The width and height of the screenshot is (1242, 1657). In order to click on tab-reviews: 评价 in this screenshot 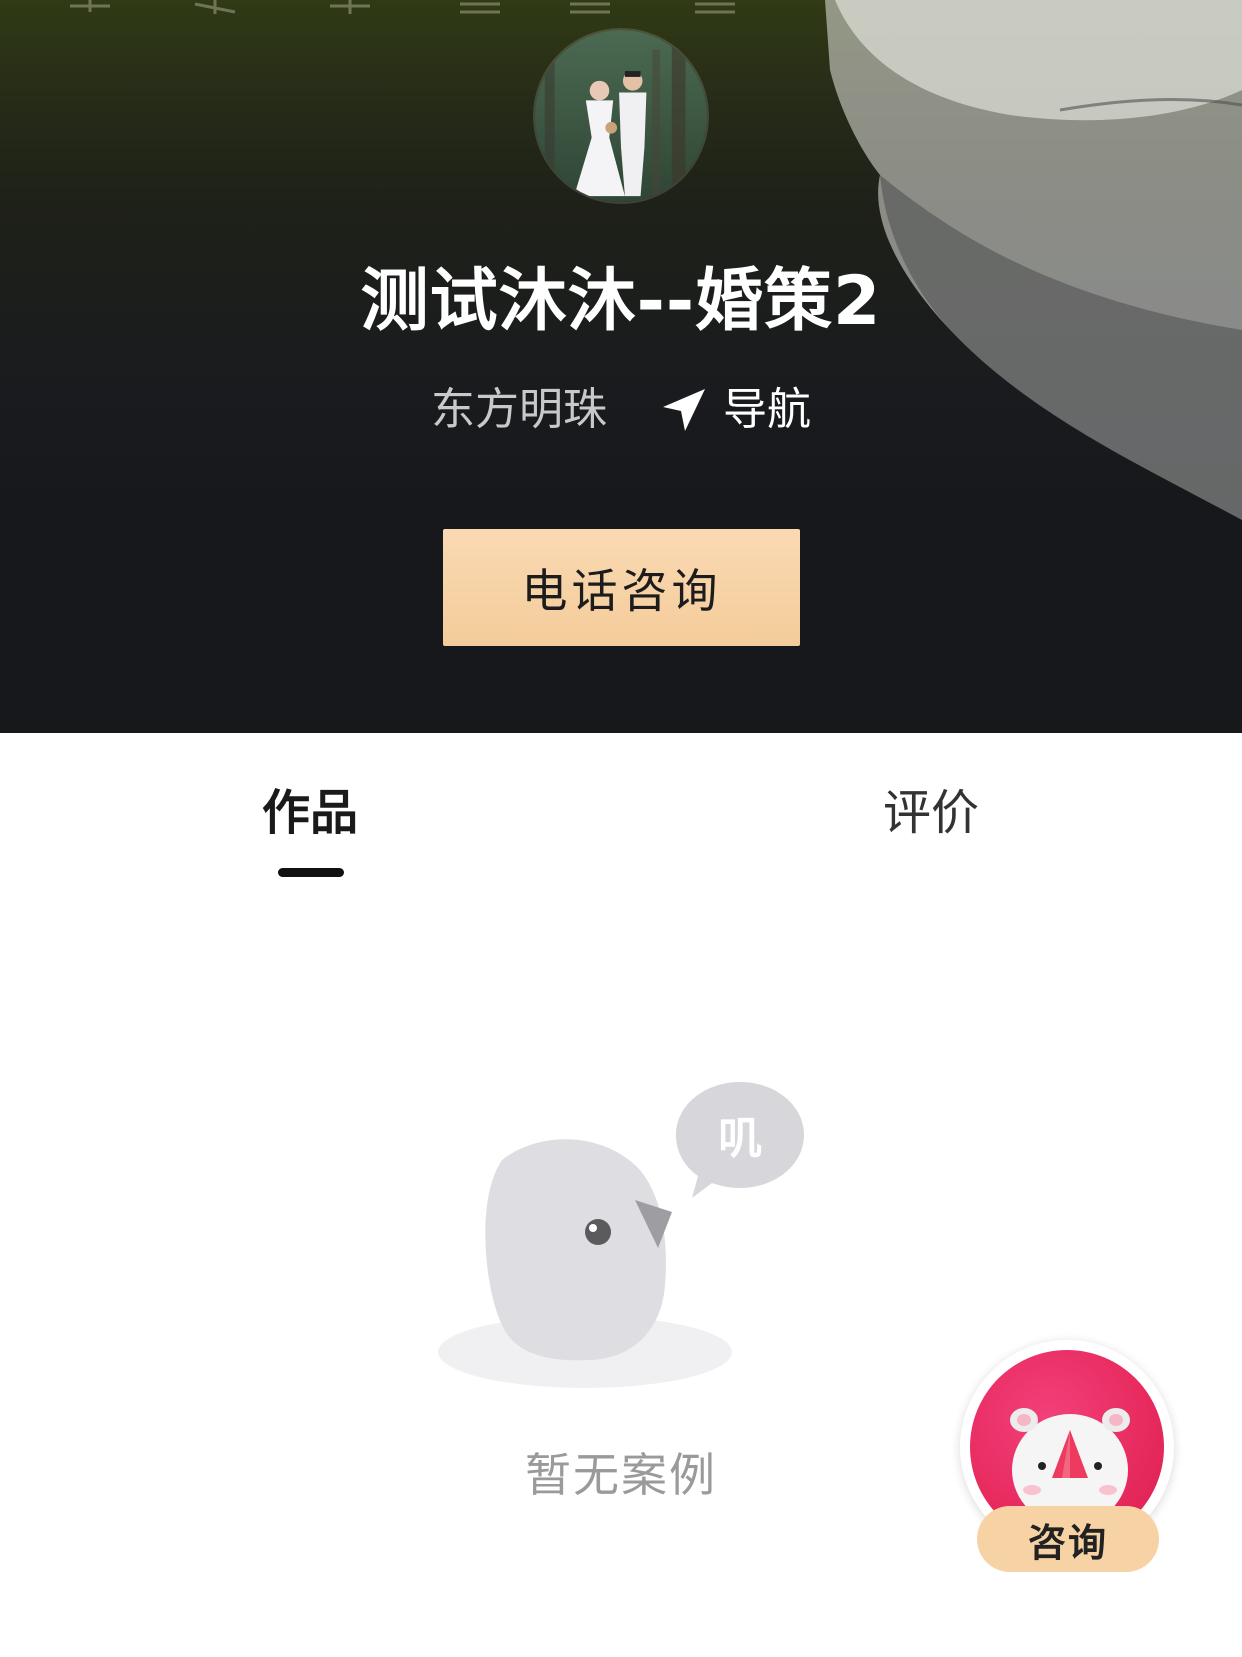, I will do `click(931, 813)`.